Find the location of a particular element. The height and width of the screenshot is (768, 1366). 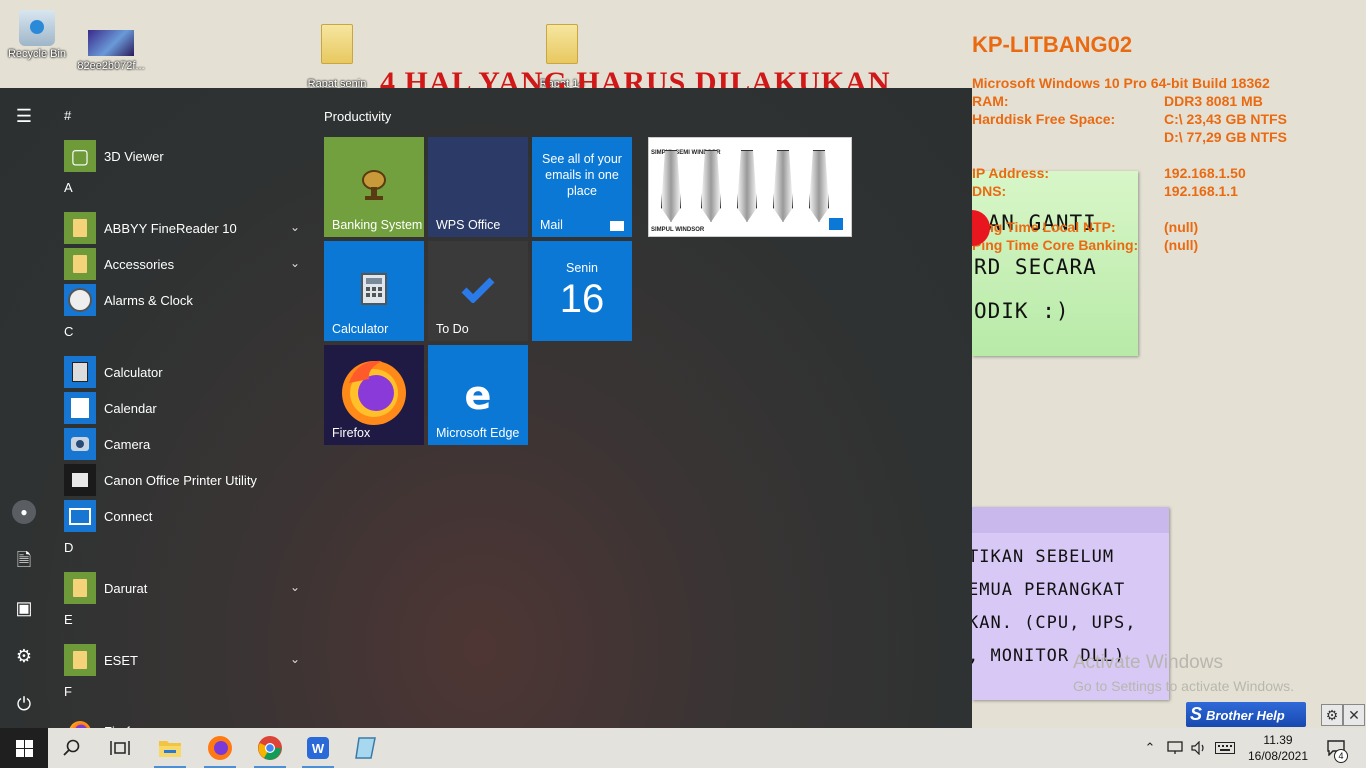

calendar-icon is located at coordinates (80, 408).